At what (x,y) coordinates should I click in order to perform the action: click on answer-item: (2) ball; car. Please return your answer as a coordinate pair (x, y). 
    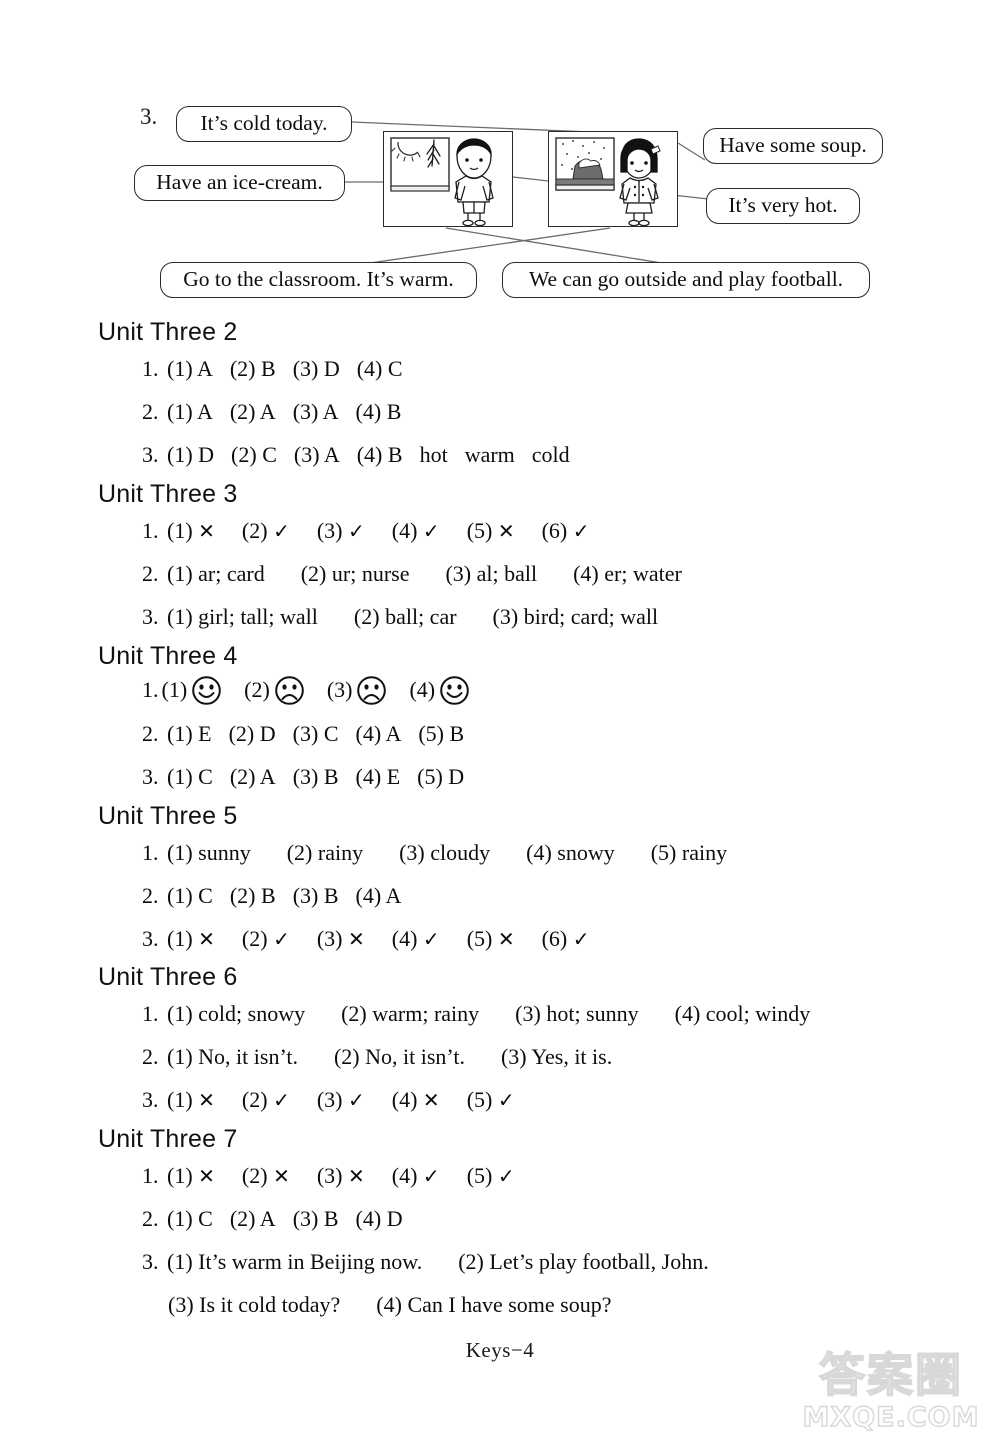
    Looking at the image, I should click on (405, 616).